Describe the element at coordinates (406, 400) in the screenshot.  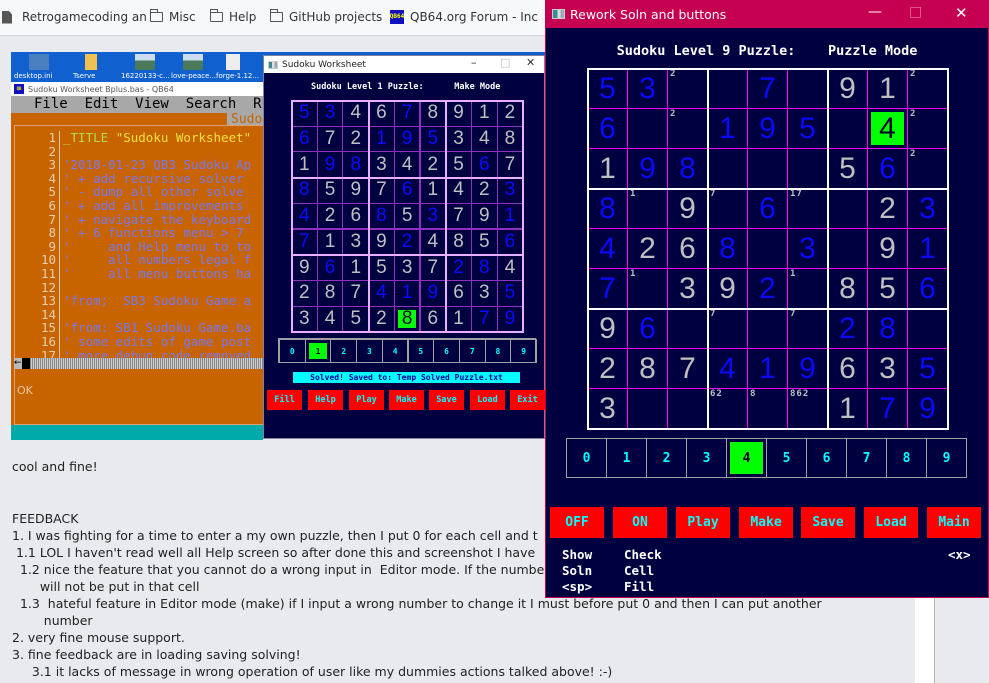
I see `make-button: Make` at that location.